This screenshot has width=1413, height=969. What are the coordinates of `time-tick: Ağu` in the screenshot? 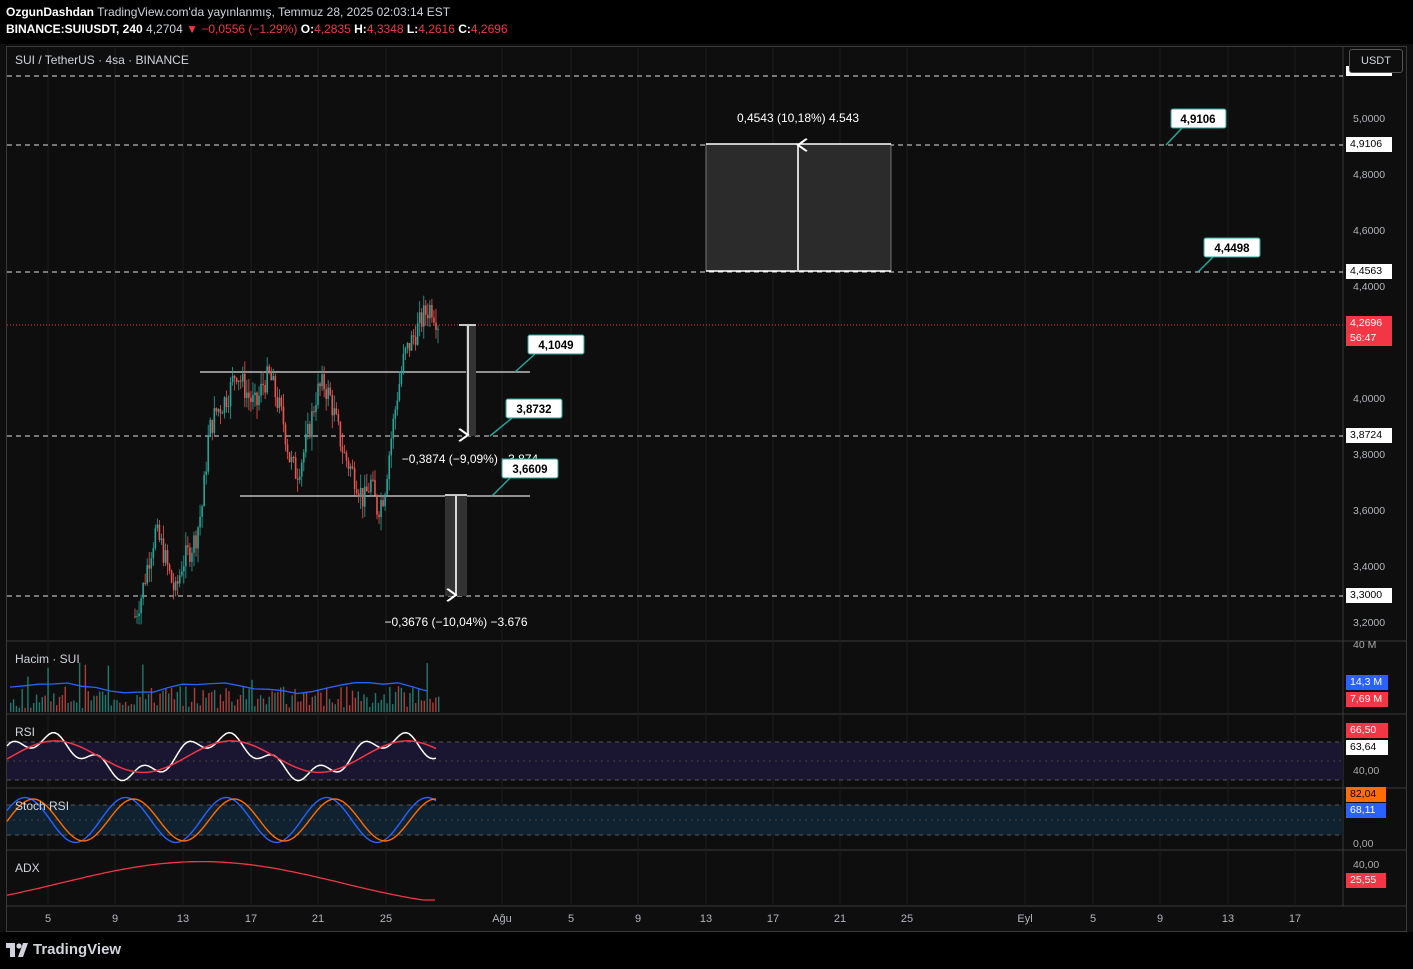 It's located at (502, 919).